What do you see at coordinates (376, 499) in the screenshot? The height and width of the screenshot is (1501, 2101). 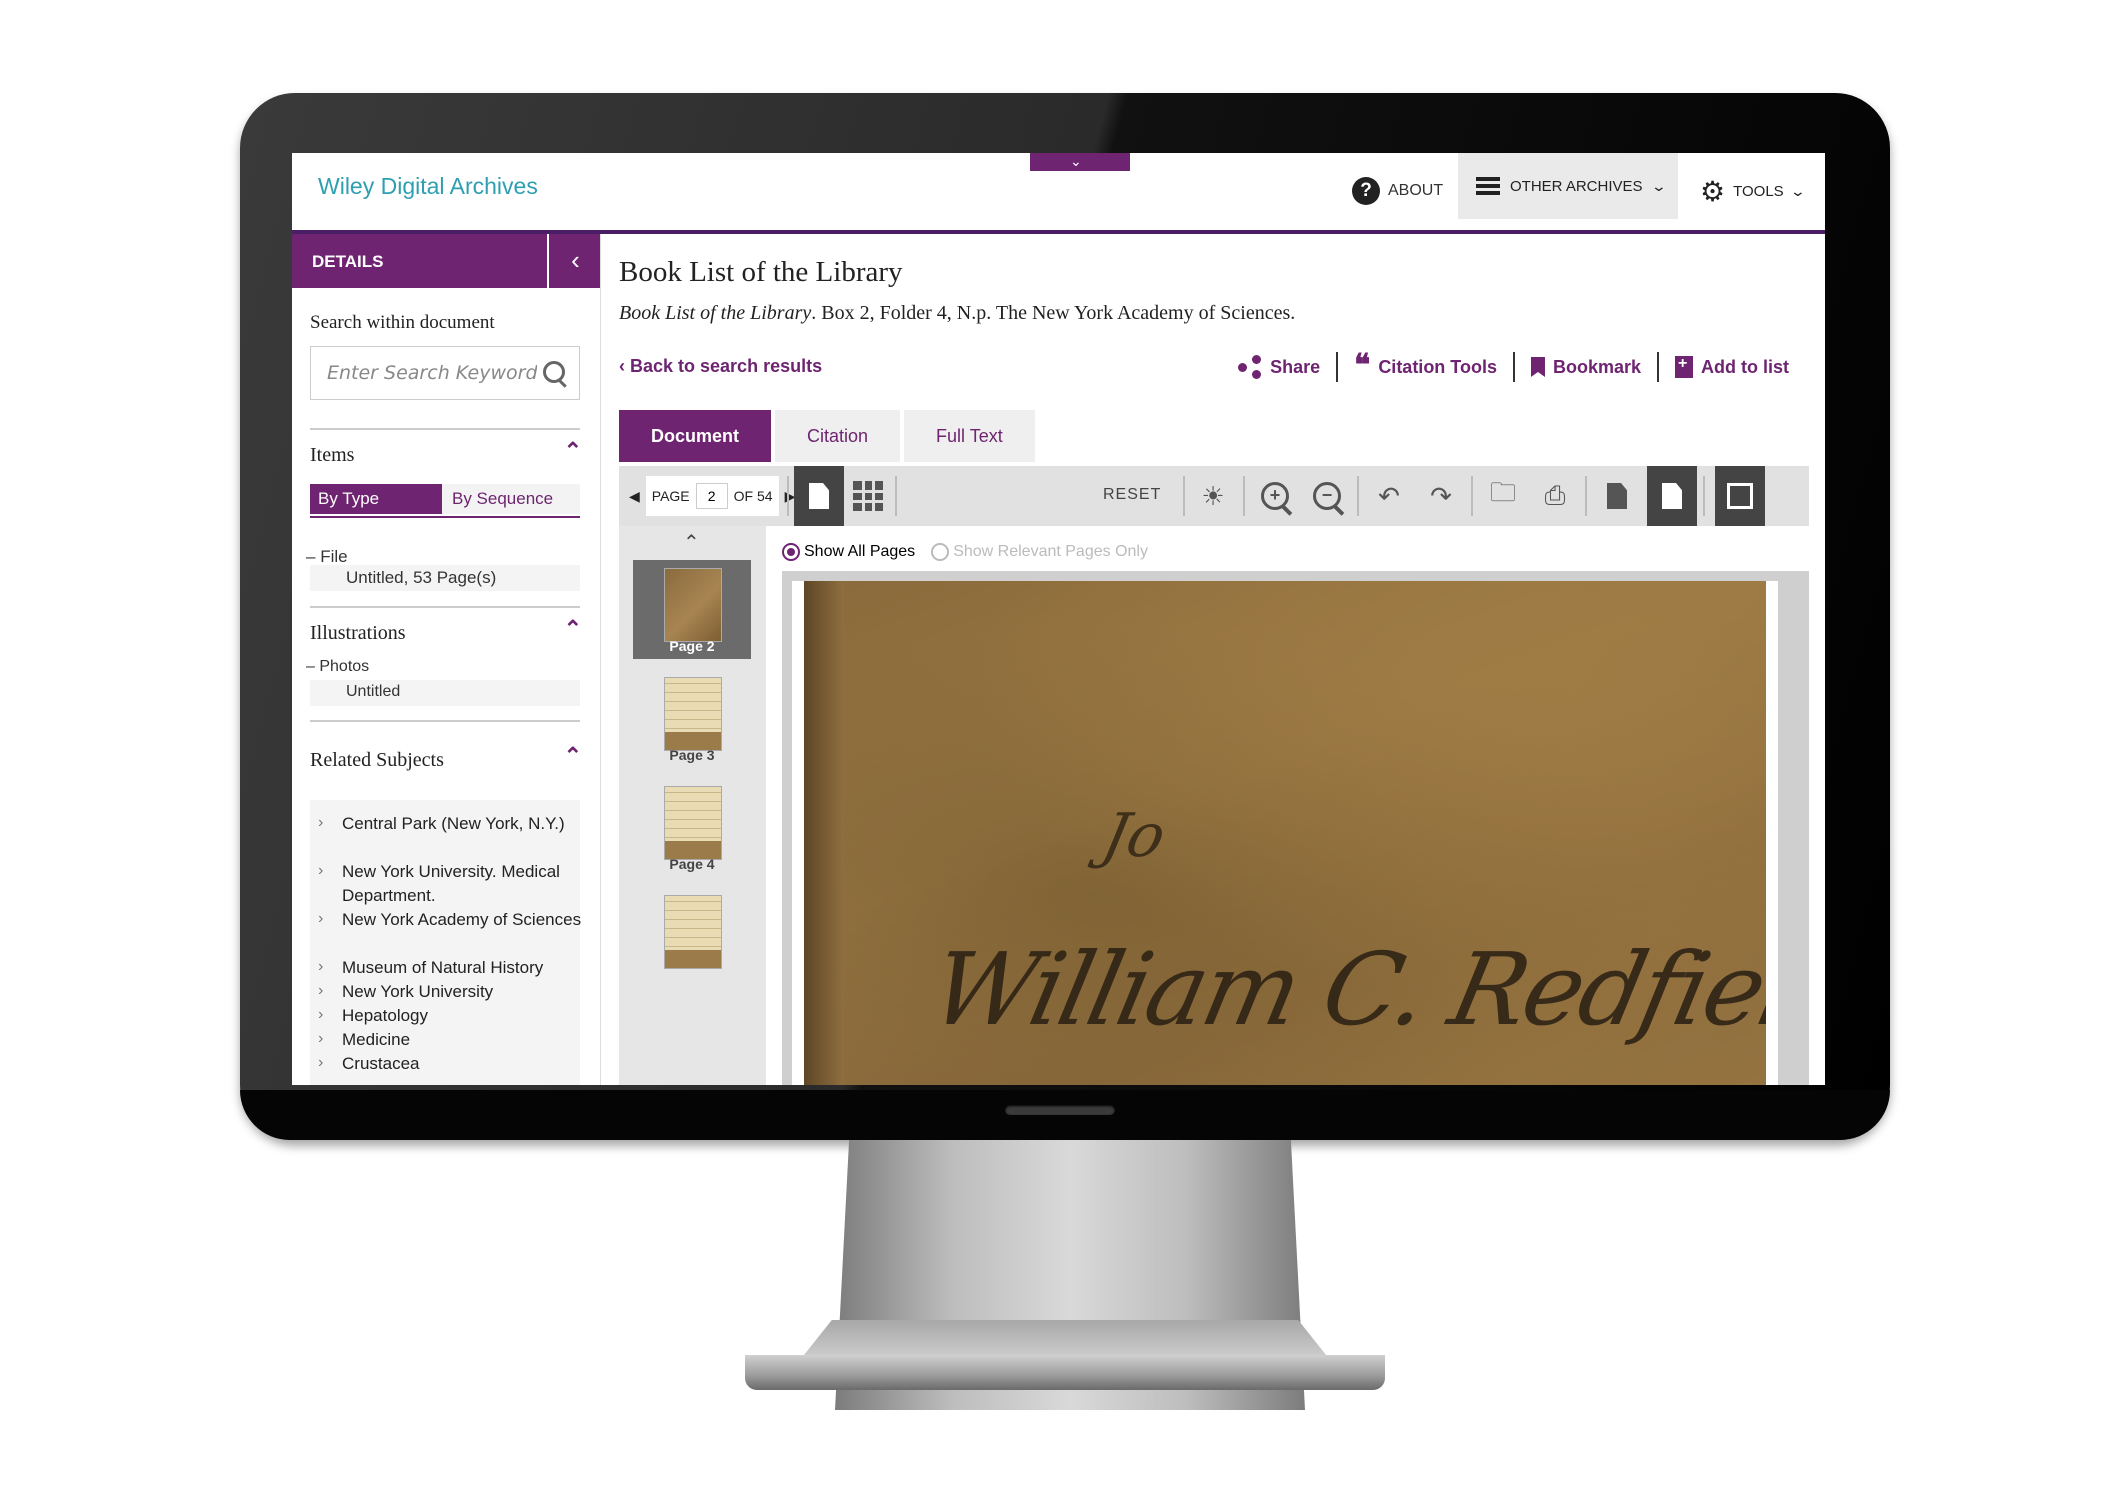 I see `by-type-button: By Type` at bounding box center [376, 499].